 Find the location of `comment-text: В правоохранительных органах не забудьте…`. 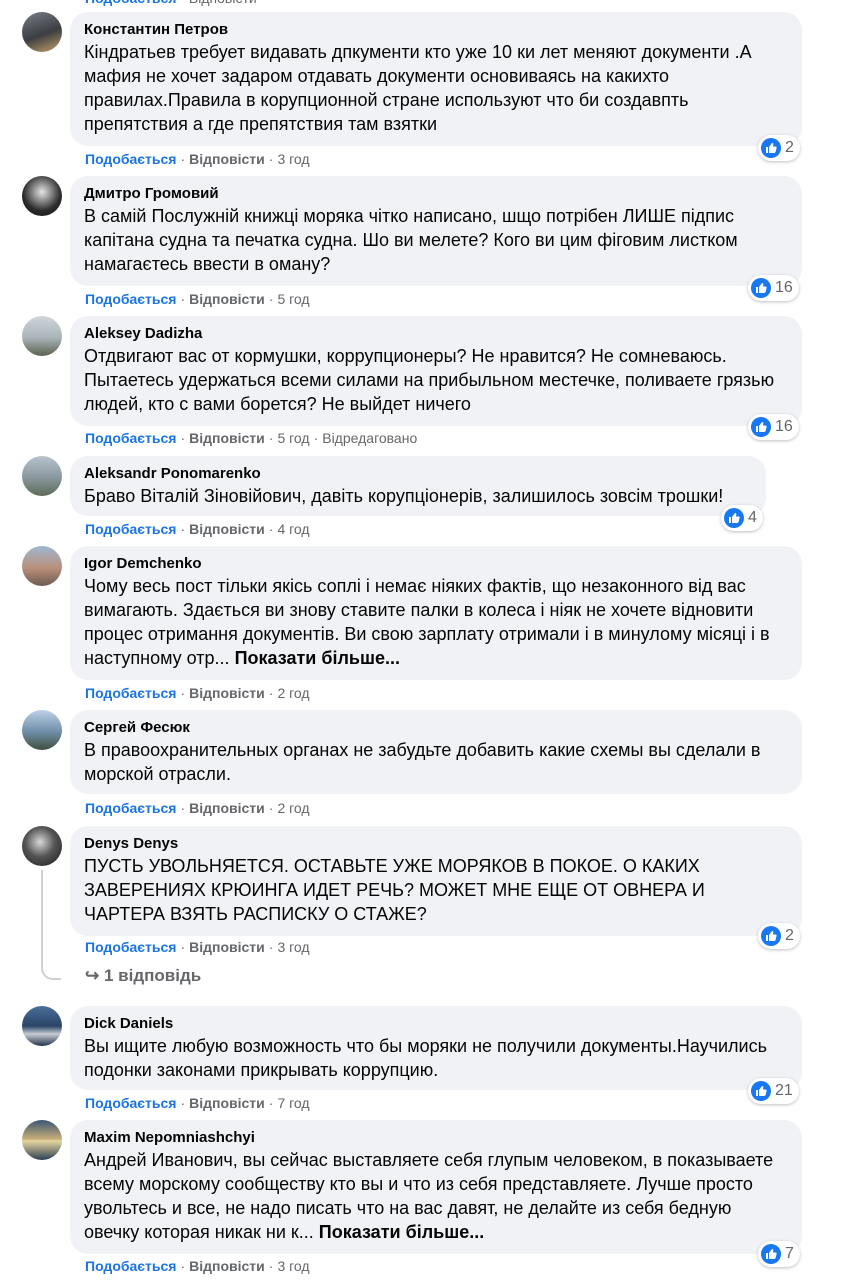

comment-text: В правоохранительных органах не забудьте… is located at coordinates (422, 762).